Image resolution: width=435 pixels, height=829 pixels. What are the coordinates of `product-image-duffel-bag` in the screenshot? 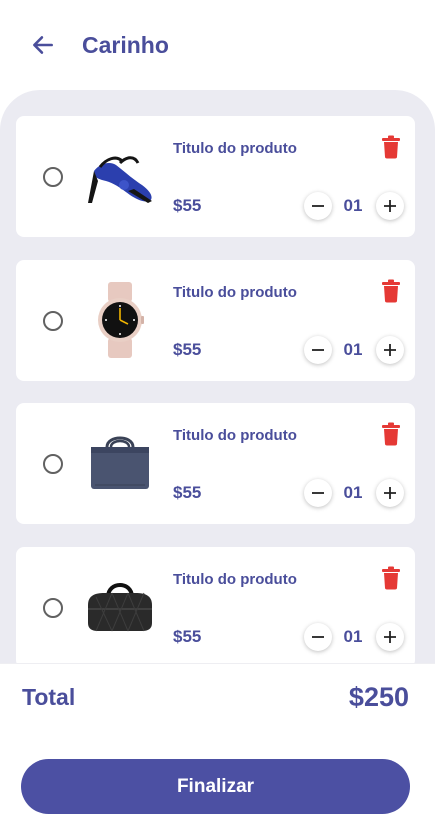 It's located at (120, 607).